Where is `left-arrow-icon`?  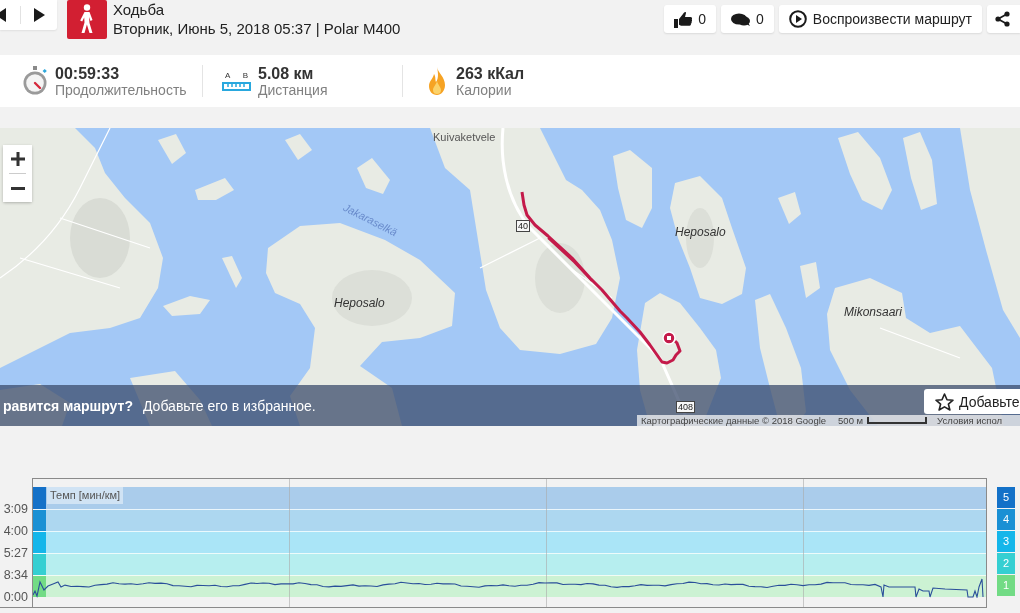 left-arrow-icon is located at coordinates (3, 15).